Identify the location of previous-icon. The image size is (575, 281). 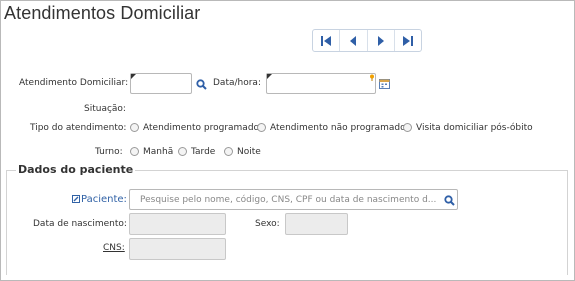
(353, 40).